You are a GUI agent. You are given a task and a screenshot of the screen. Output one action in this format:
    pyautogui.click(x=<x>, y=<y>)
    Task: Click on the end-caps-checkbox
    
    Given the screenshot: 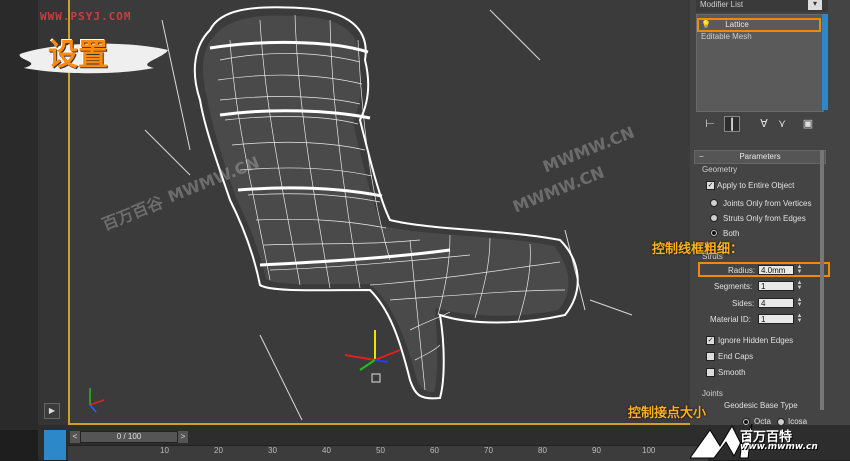 What is the action you would take?
    pyautogui.click(x=710, y=356)
    